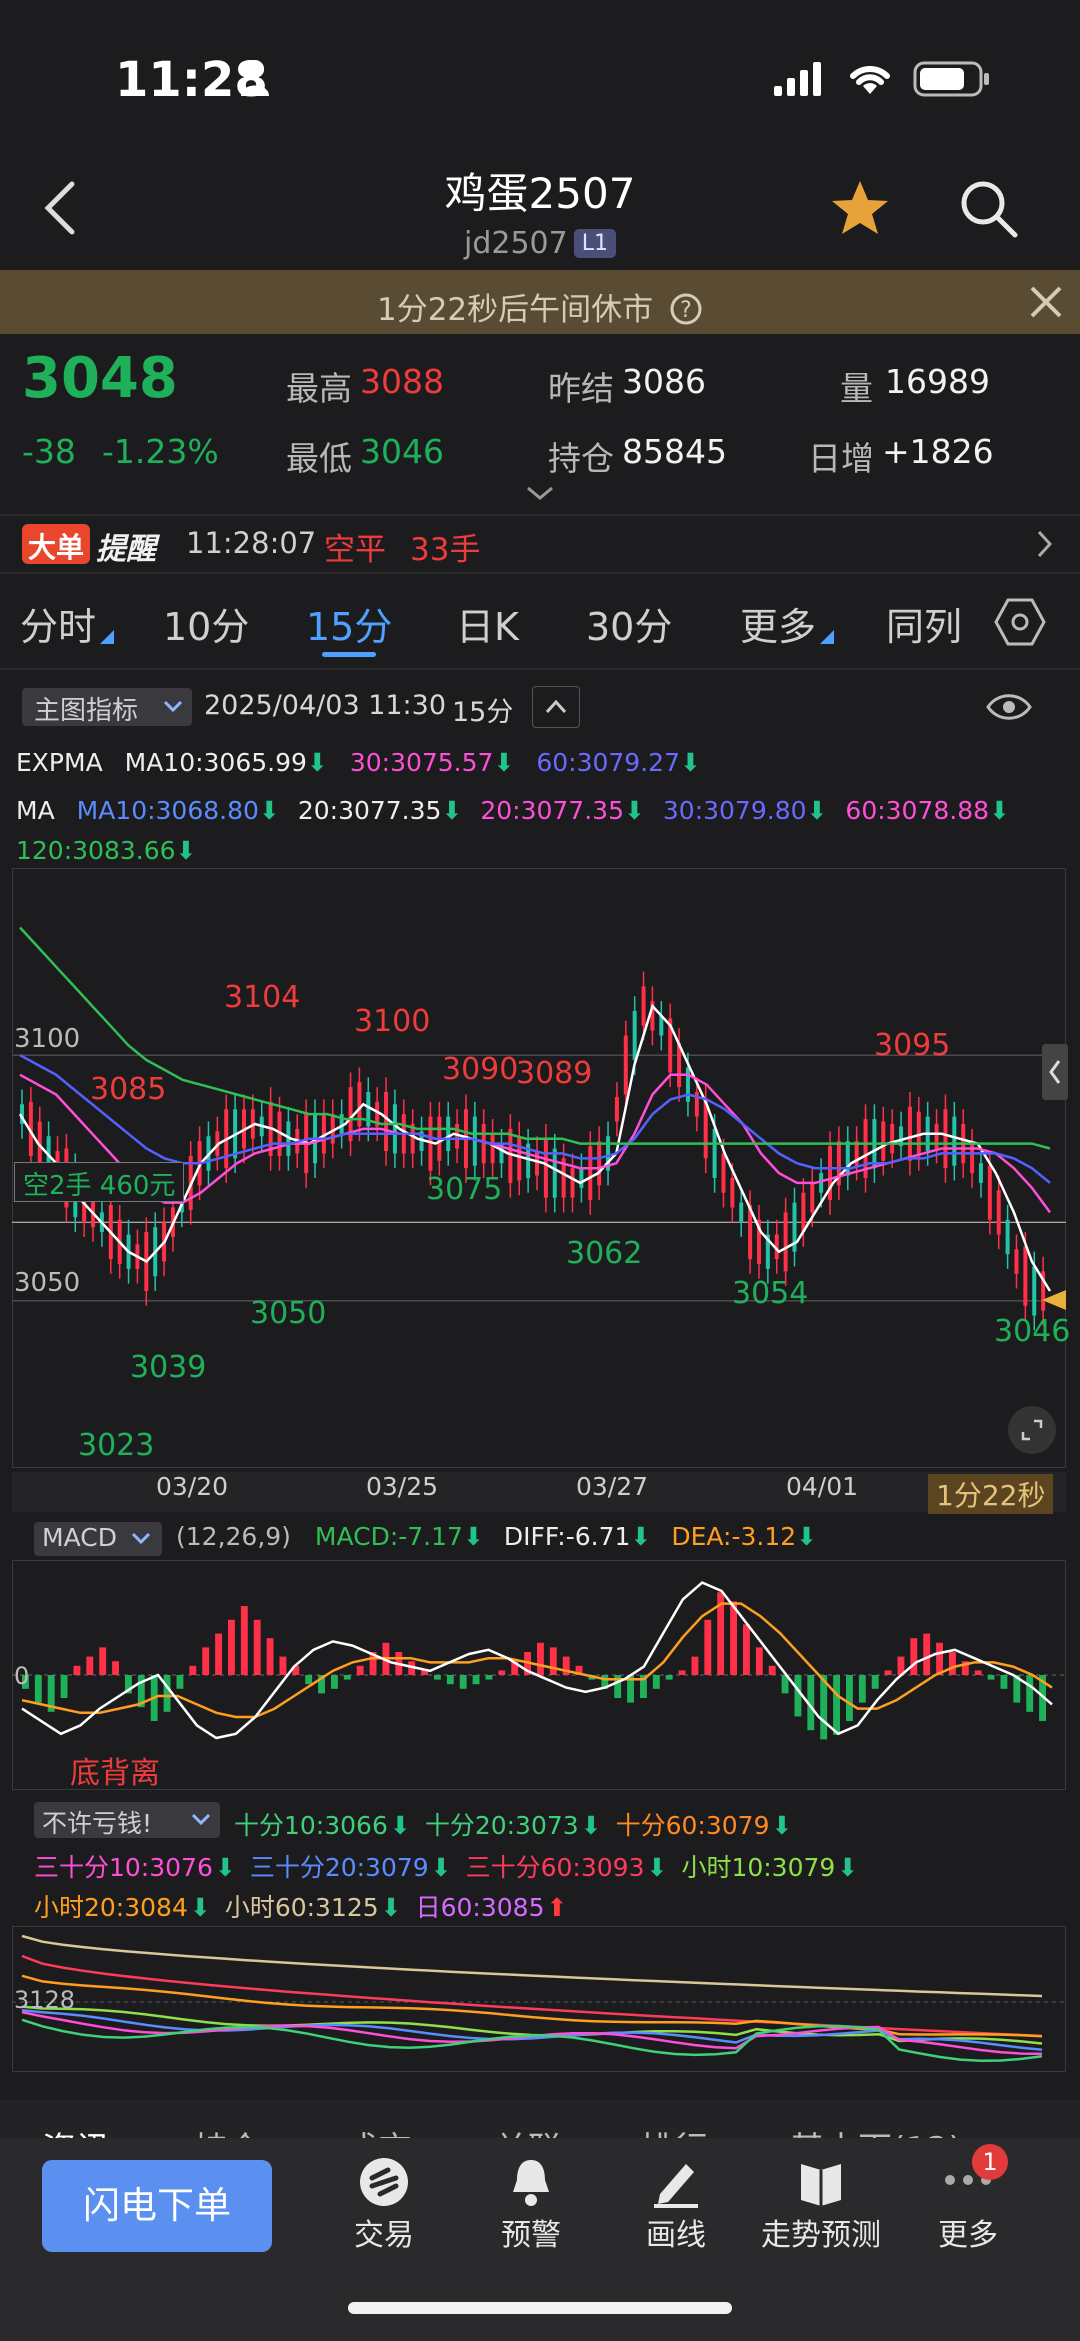 The height and width of the screenshot is (2341, 1080). I want to click on collapse-chart-button, so click(556, 707).